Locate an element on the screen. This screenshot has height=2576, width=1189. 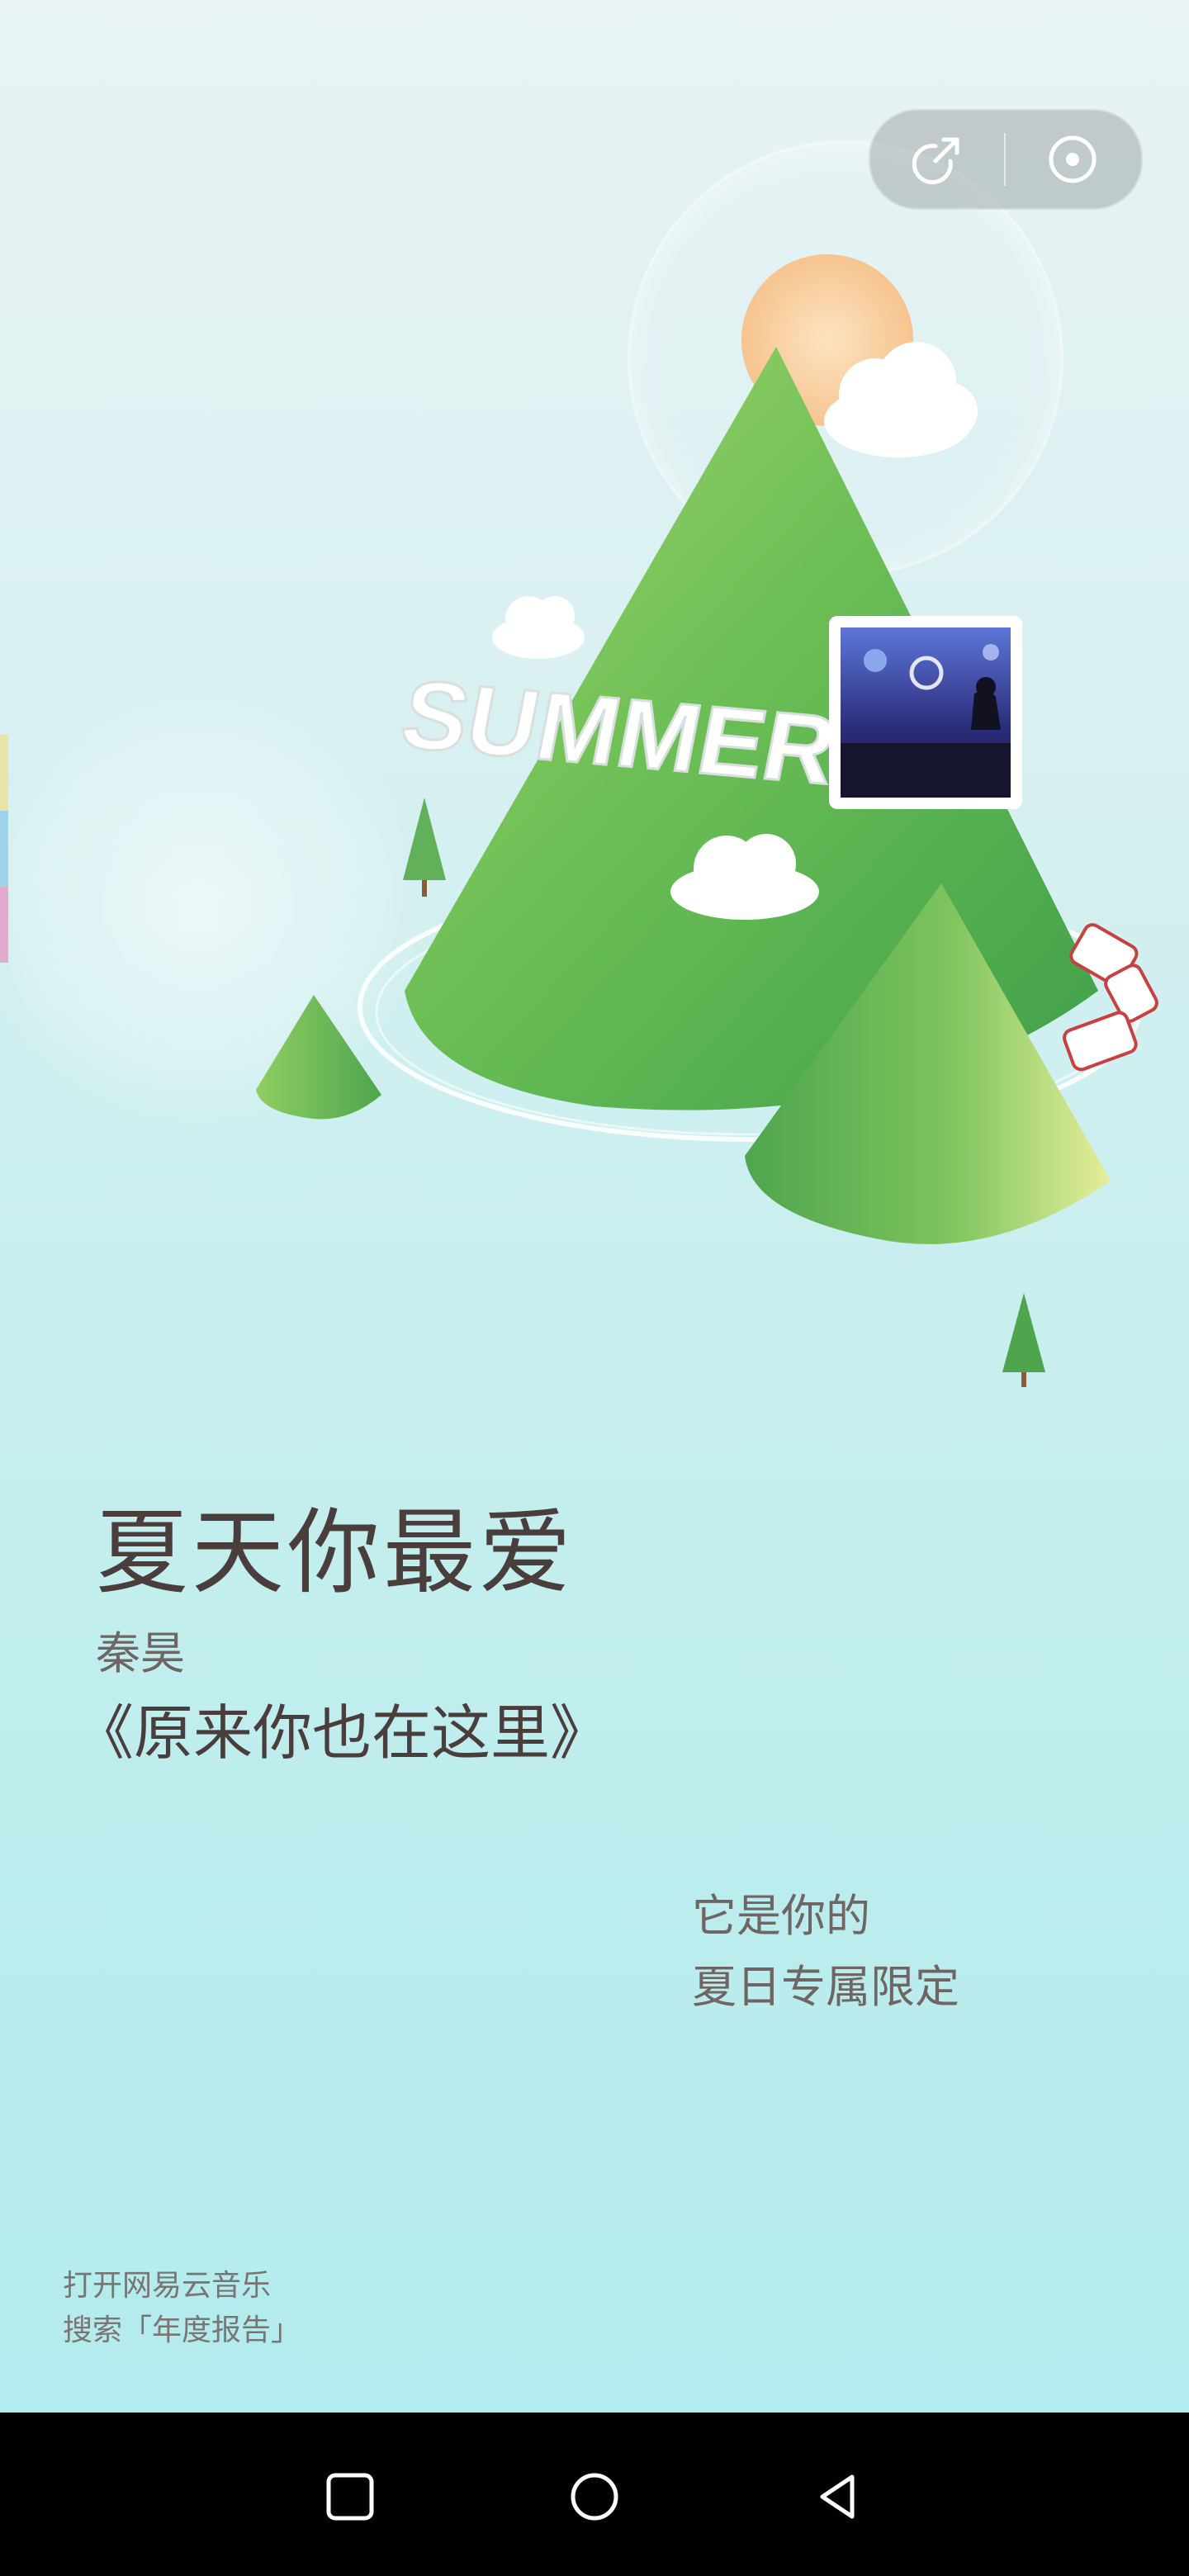
cloud-left is located at coordinates (538, 627).